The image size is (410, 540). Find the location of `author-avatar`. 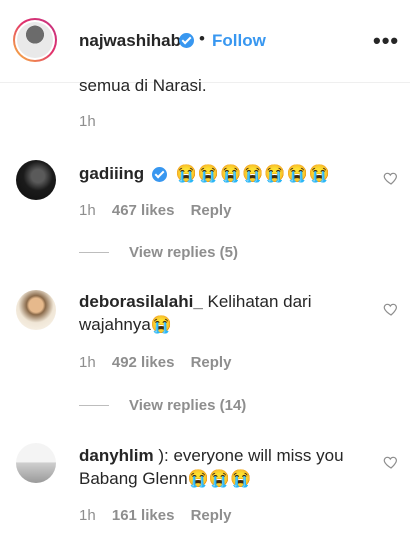

author-avatar is located at coordinates (35, 40).